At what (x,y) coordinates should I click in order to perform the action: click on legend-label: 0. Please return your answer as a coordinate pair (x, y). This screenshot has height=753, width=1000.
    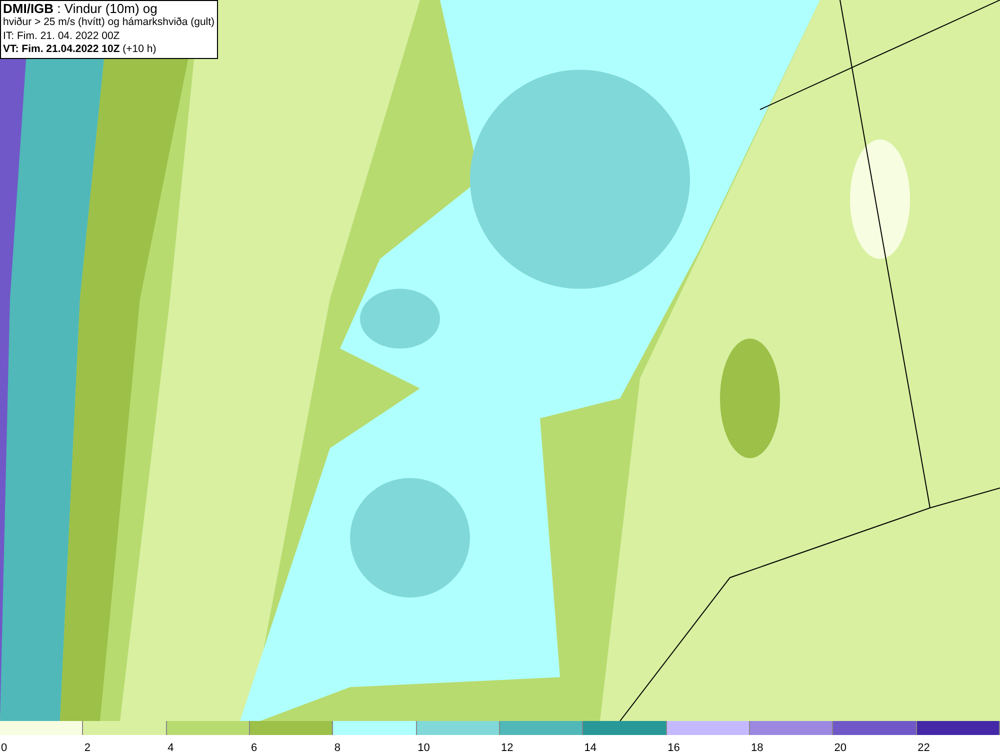
    Looking at the image, I should click on (4, 747).